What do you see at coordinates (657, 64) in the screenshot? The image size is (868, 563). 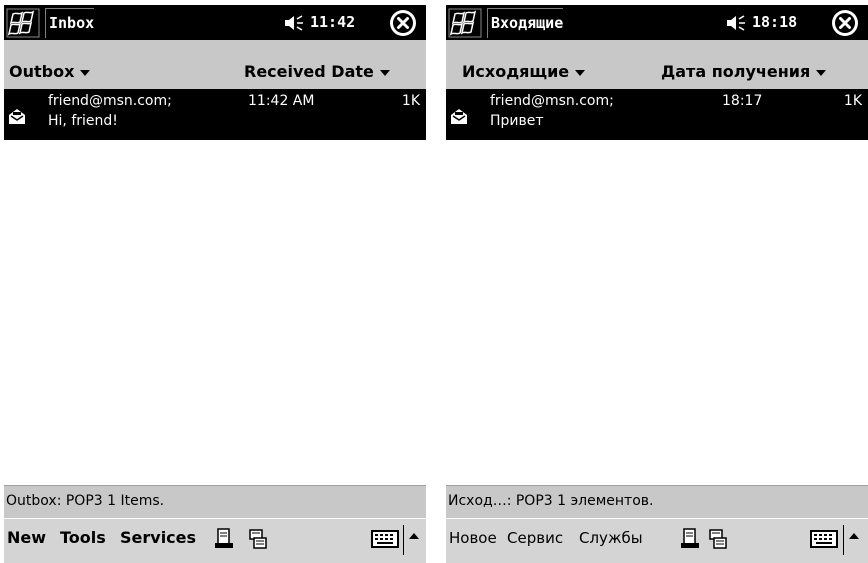 I see `filter-bar: Исходящие Дата получения` at bounding box center [657, 64].